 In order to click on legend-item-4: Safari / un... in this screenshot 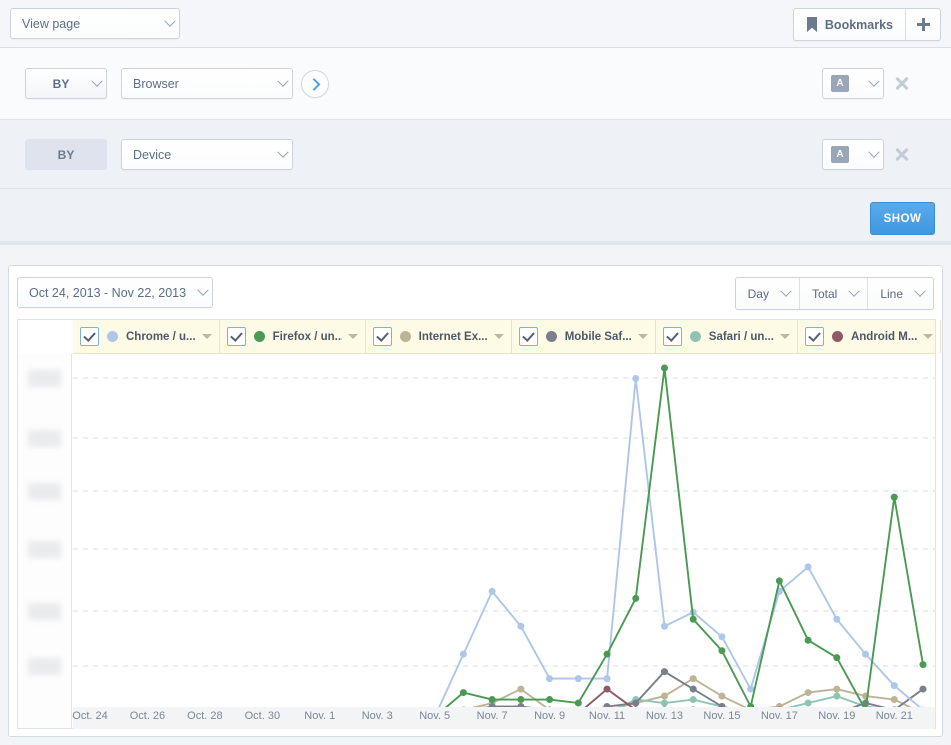, I will do `click(727, 336)`.